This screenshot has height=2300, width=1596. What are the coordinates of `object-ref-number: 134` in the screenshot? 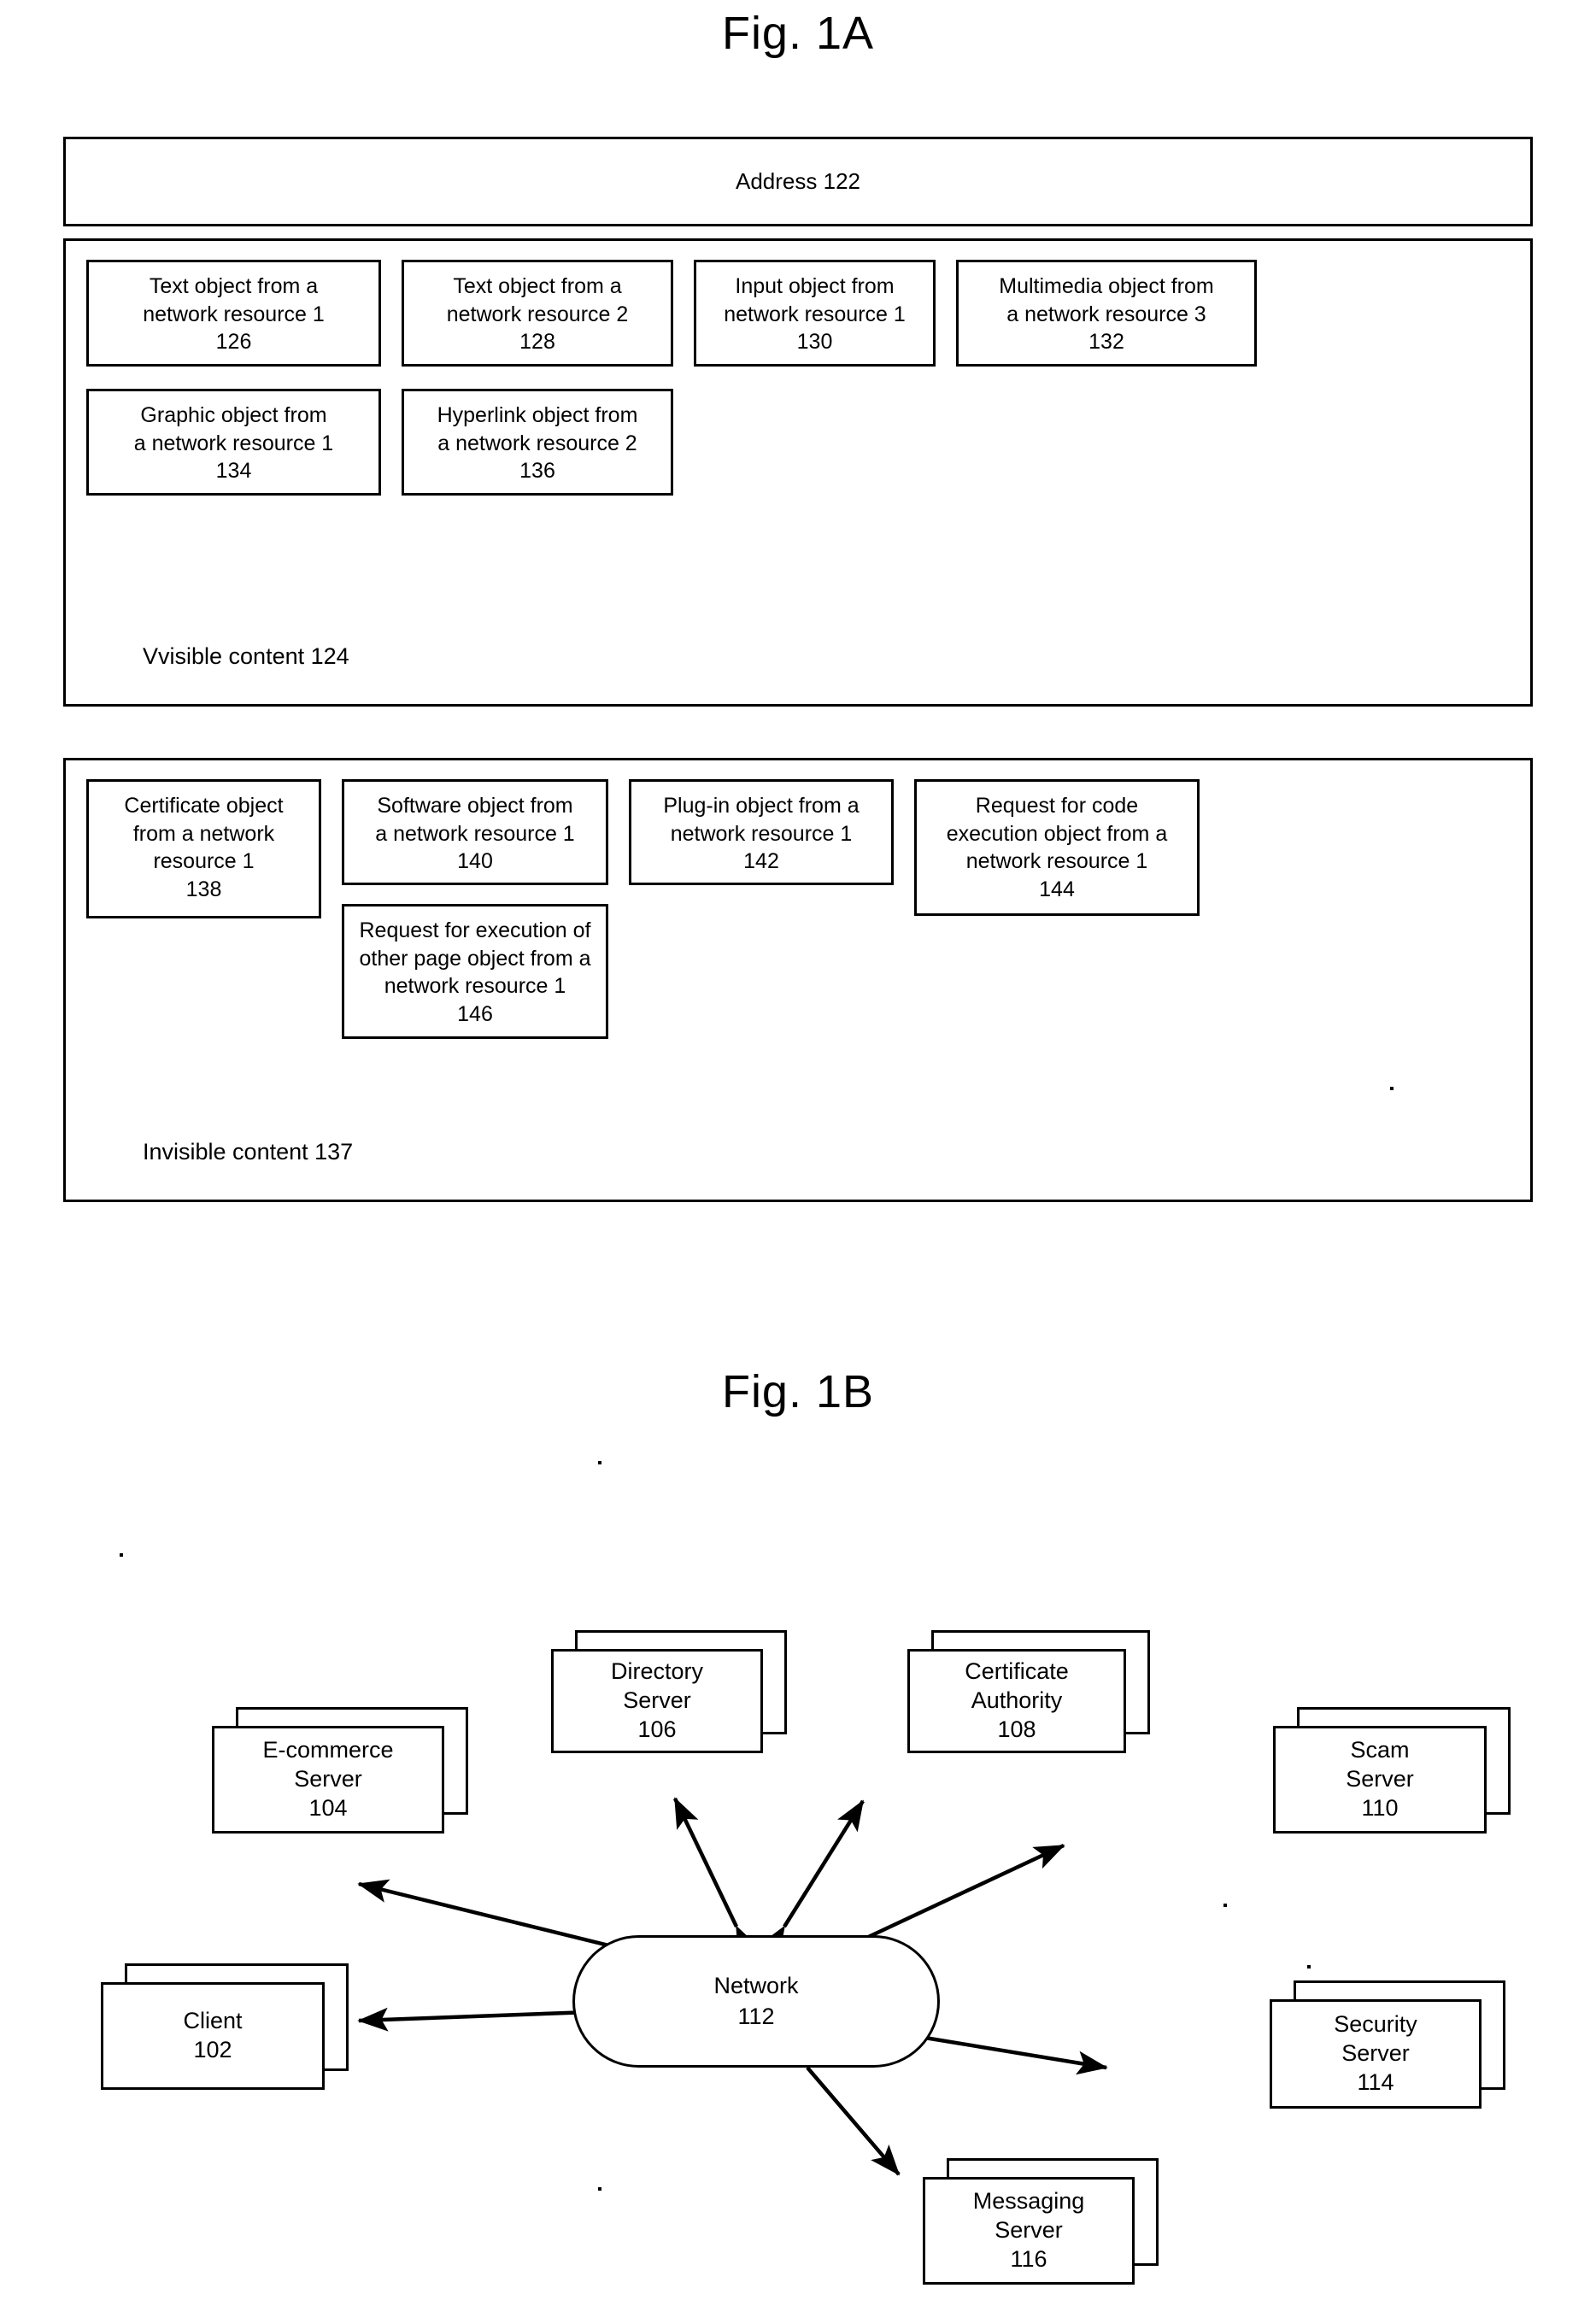 It's located at (233, 471).